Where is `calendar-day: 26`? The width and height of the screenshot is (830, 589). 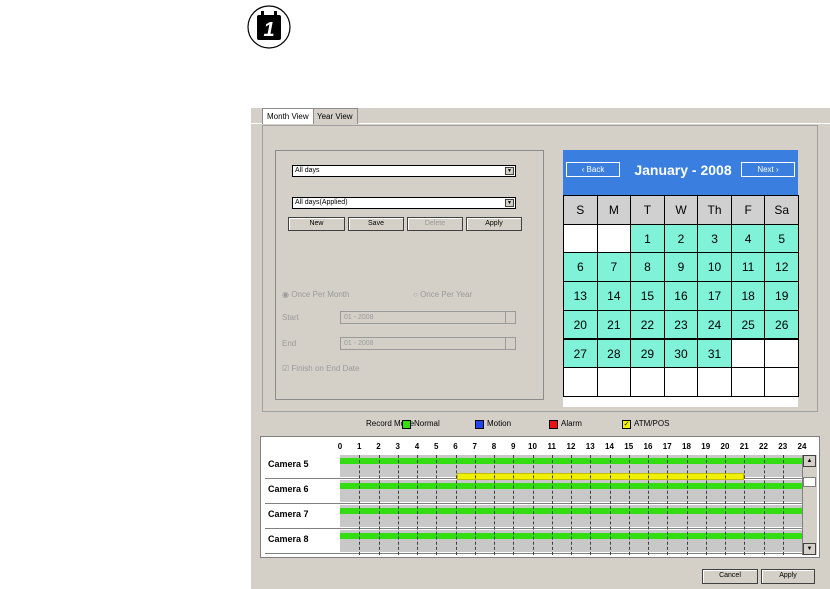 calendar-day: 26 is located at coordinates (781, 324).